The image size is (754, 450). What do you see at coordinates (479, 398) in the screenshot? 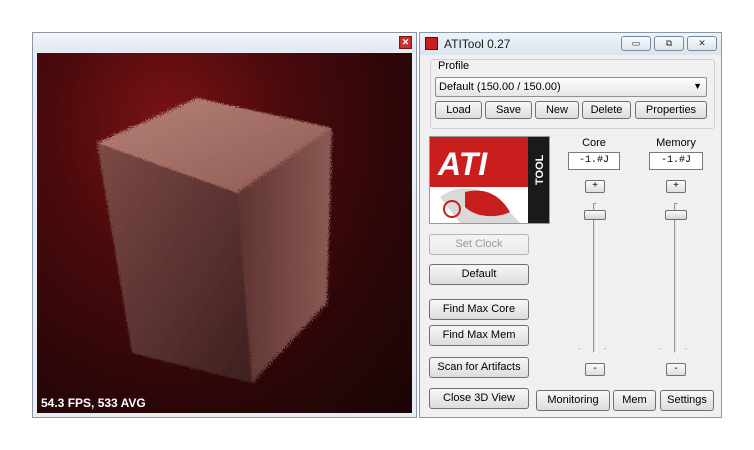
I see `close-3d-view-button: Close 3D View` at bounding box center [479, 398].